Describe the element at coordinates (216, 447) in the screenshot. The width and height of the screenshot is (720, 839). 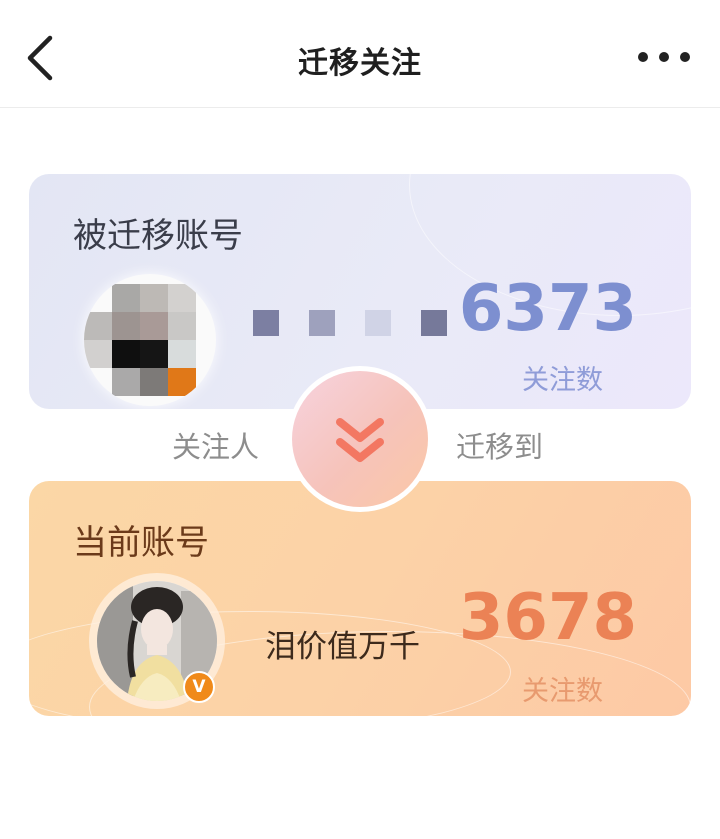
I see `transfer-left-label: 关注人` at that location.